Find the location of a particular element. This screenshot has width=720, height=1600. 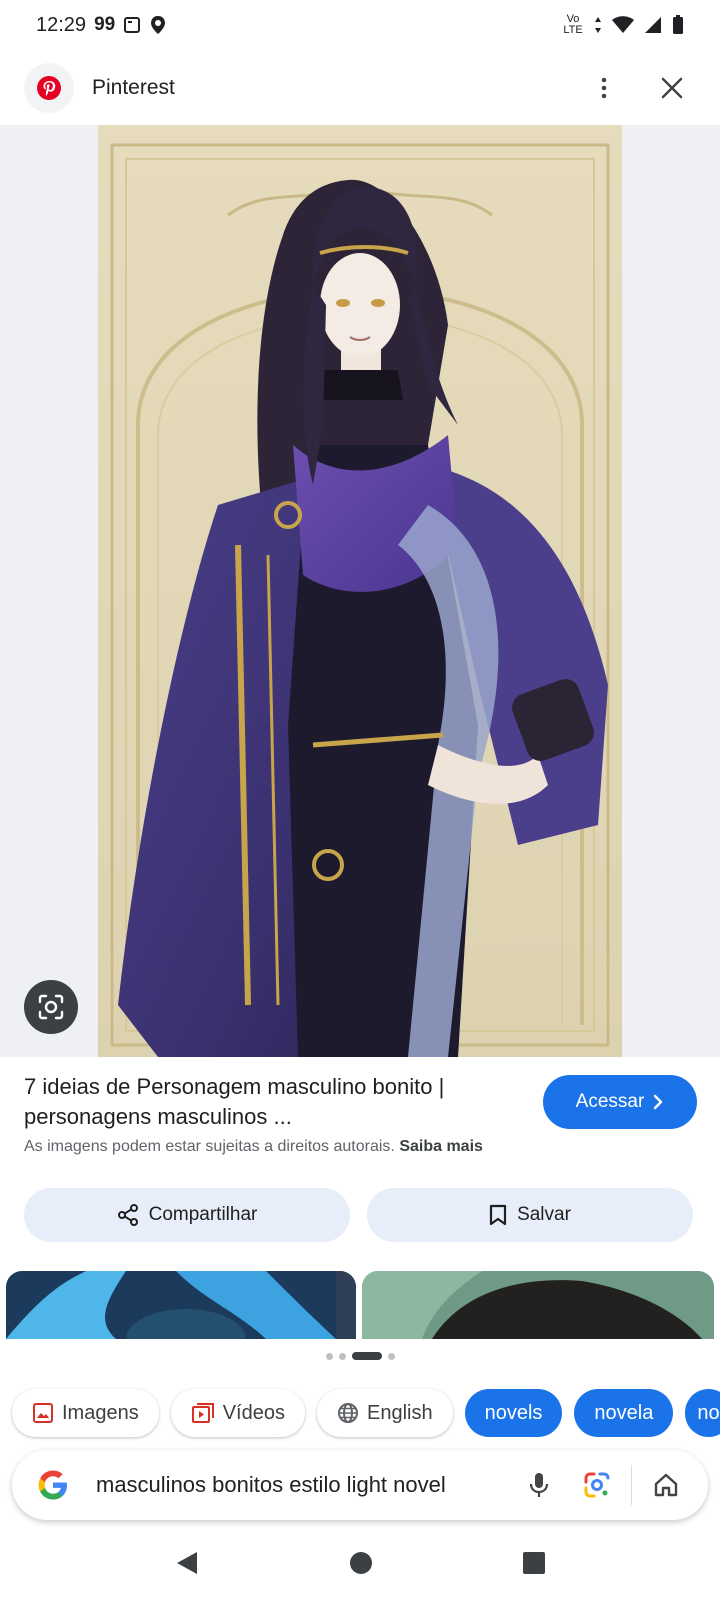

voice-search-button is located at coordinates (539, 1485).